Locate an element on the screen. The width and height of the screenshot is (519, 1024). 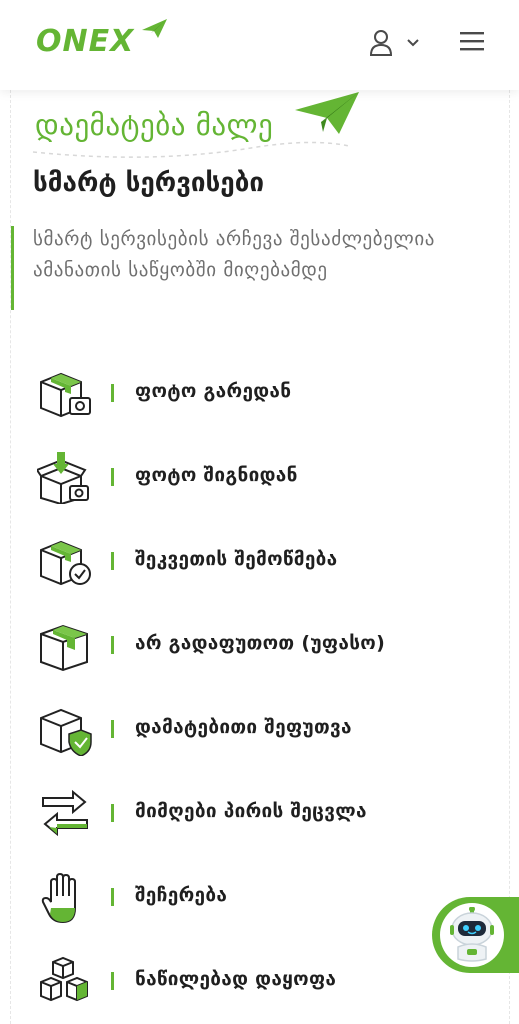
service-order-check: შეკვეთის შემოწმება is located at coordinates (260, 562).